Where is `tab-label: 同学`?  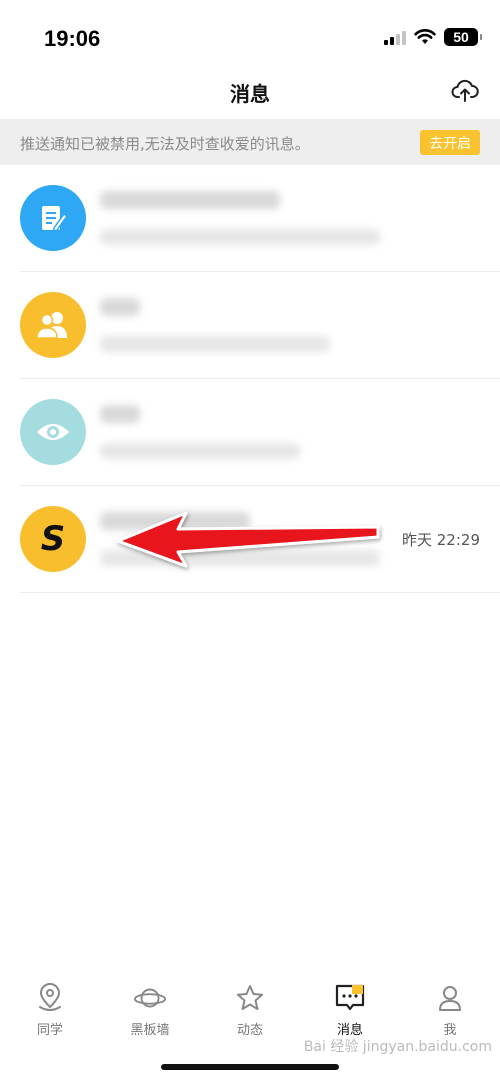
tab-label: 同学 is located at coordinates (49, 1030).